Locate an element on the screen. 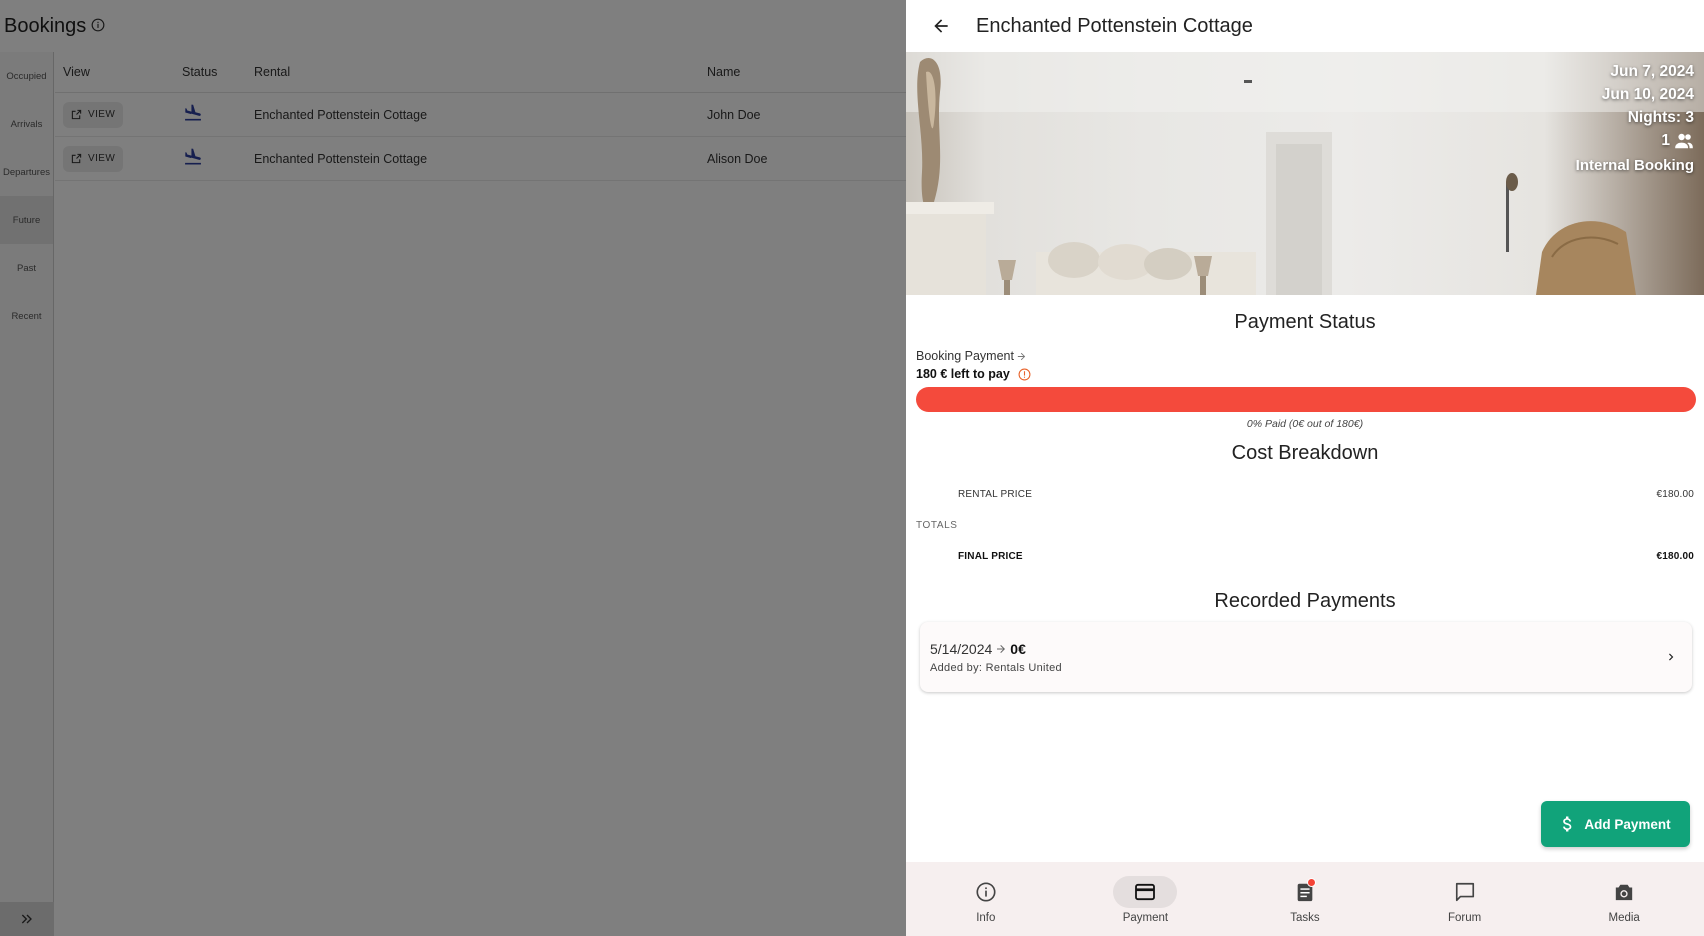 This screenshot has height=936, width=1704. nights-count: Nights: 3 is located at coordinates (1660, 117).